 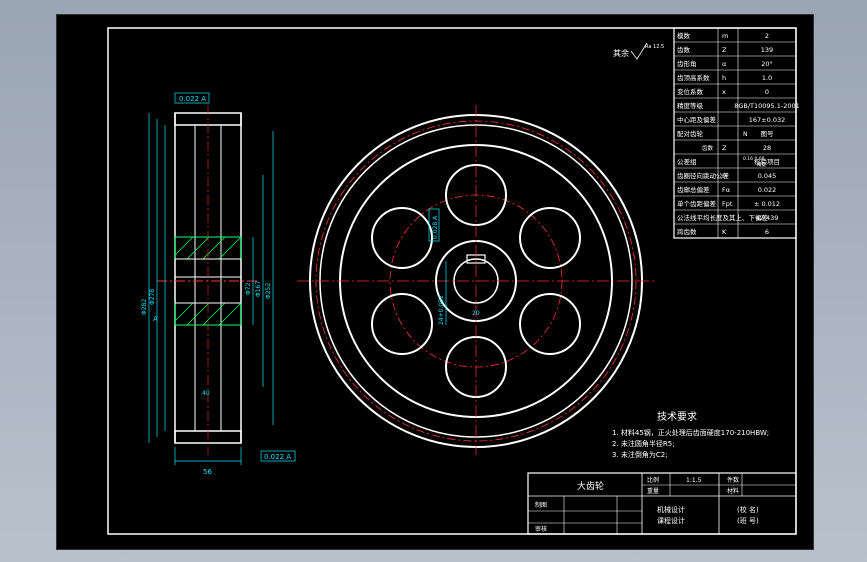 What do you see at coordinates (693, 189) in the screenshot?
I see `param-name: 齿廓总偏差` at bounding box center [693, 189].